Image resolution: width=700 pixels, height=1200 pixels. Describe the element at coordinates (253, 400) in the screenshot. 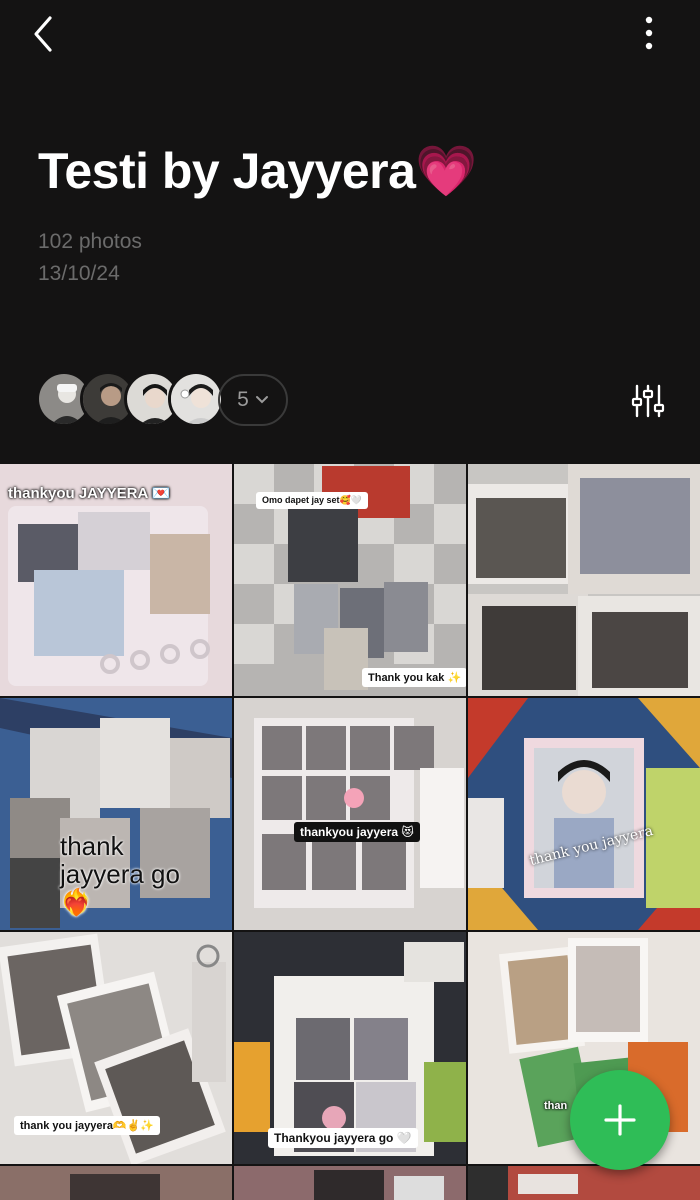

I see `more-members-button: 5` at that location.